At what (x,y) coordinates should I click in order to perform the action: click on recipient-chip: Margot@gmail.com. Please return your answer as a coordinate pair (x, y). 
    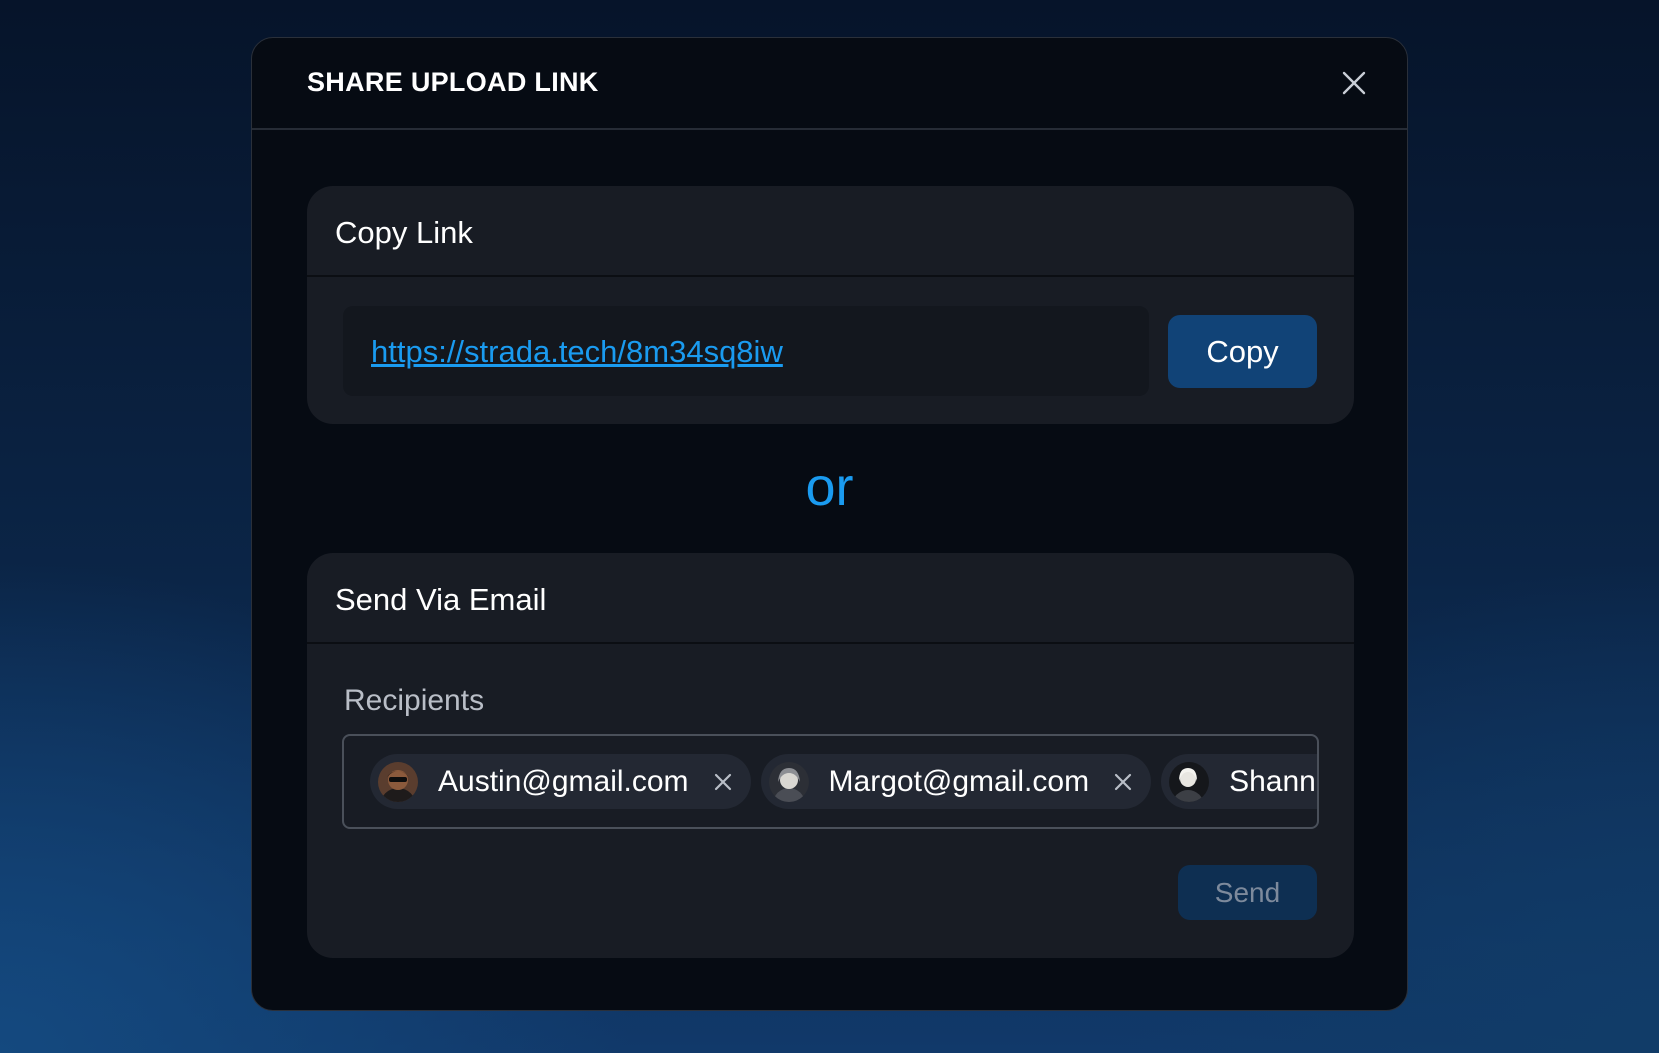
    Looking at the image, I should click on (956, 781).